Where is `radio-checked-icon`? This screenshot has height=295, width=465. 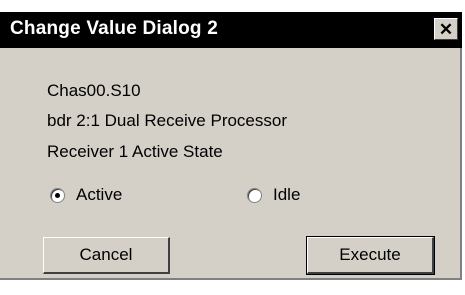 radio-checked-icon is located at coordinates (57, 195).